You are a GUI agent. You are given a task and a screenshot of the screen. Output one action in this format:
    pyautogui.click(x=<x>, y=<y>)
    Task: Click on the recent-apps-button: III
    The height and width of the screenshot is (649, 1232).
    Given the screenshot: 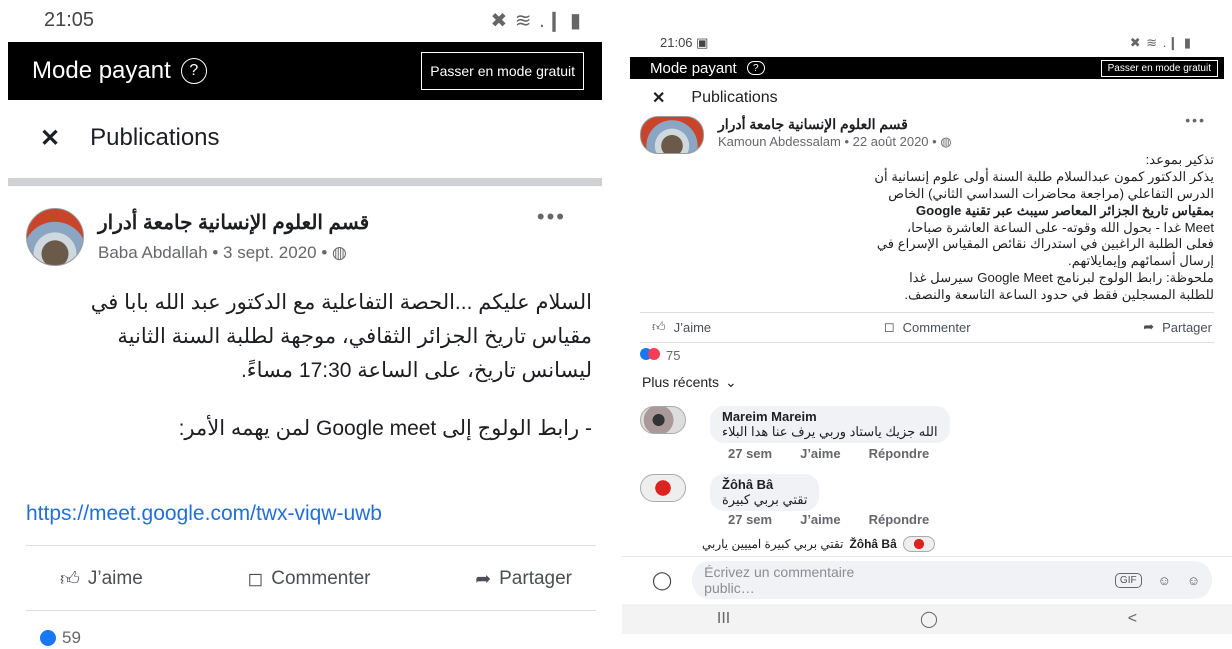 What is the action you would take?
    pyautogui.click(x=723, y=619)
    